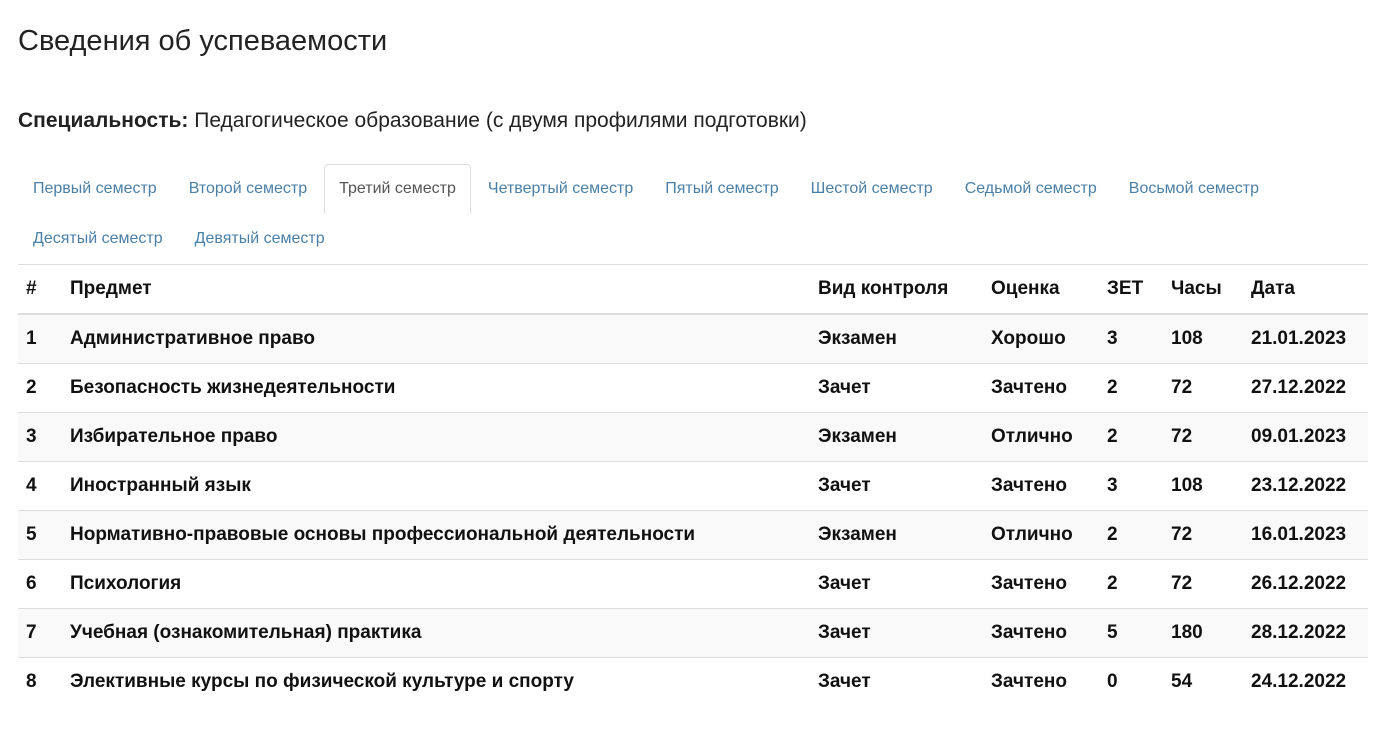 This screenshot has width=1397, height=737. What do you see at coordinates (260, 239) in the screenshot?
I see `tab-semester-9: Девятый семестр` at bounding box center [260, 239].